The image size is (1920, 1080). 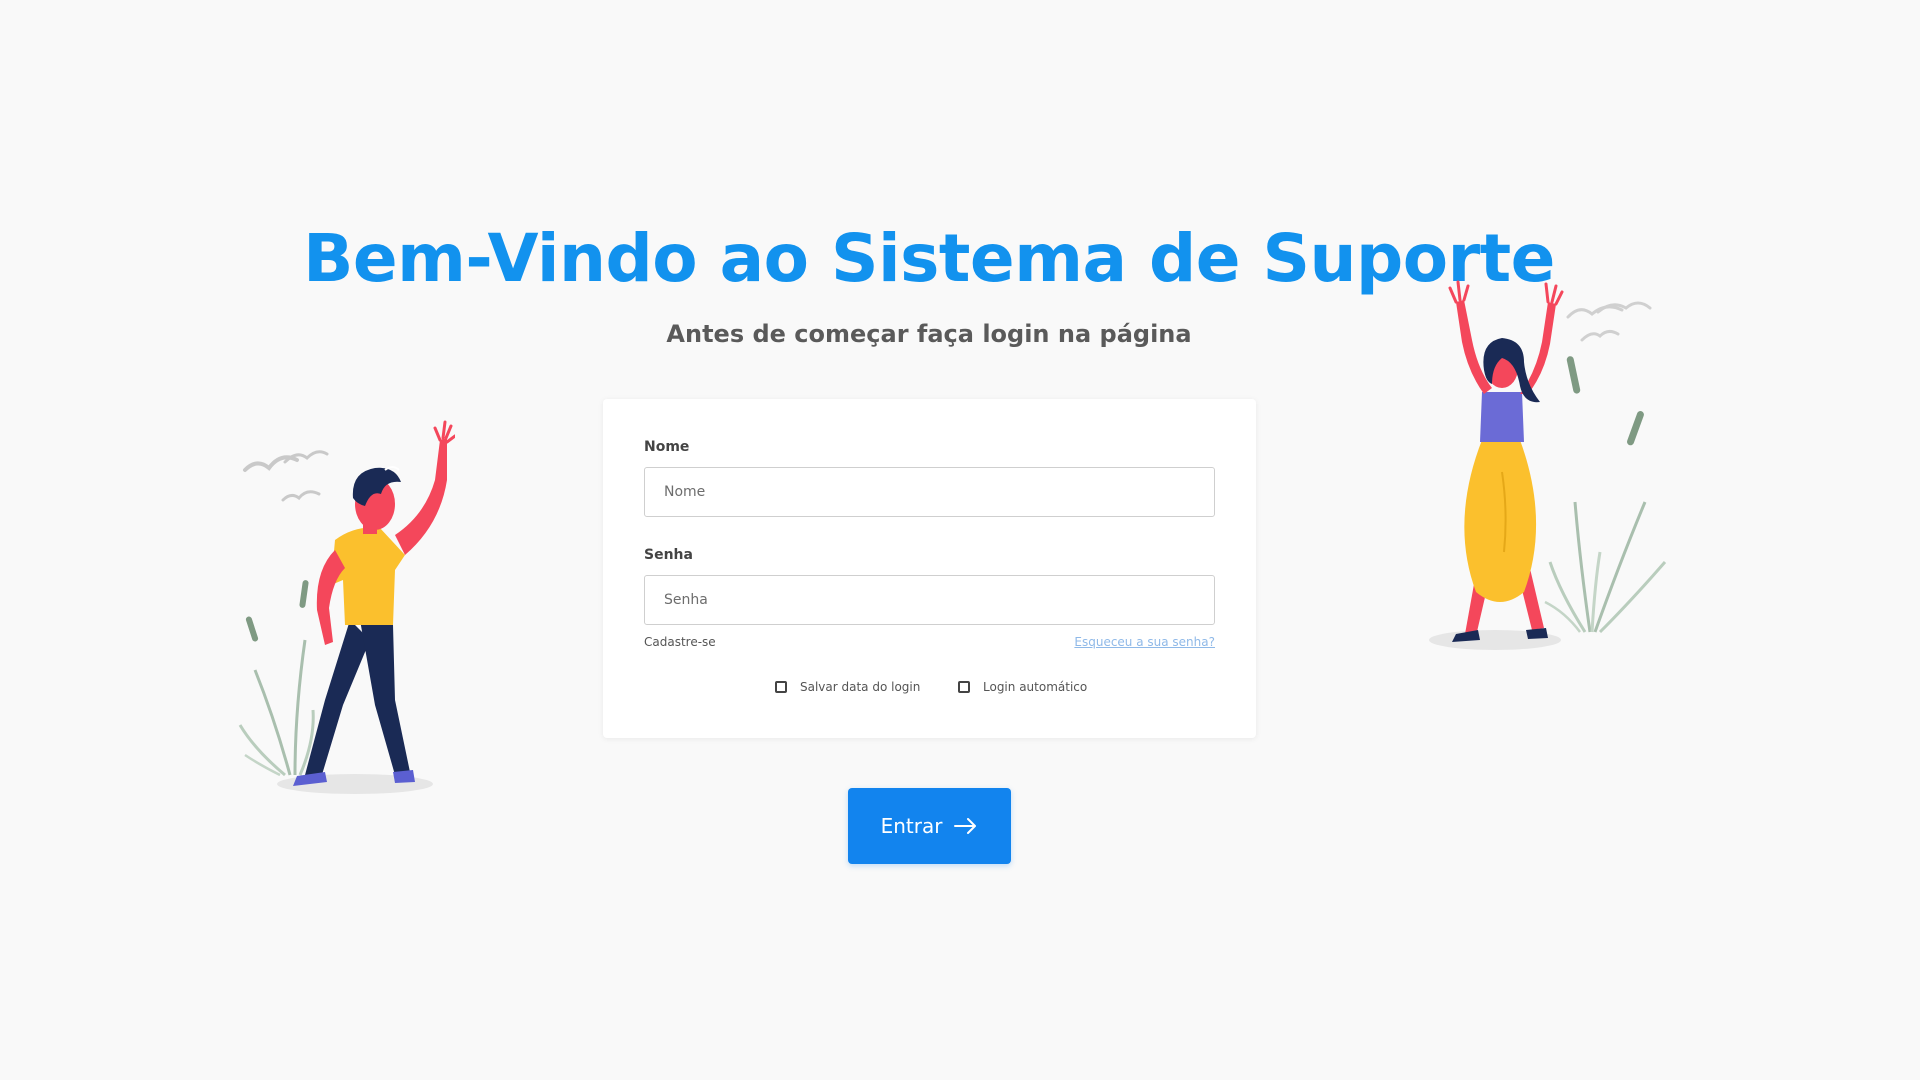 I want to click on arrow-right-icon, so click(x=965, y=826).